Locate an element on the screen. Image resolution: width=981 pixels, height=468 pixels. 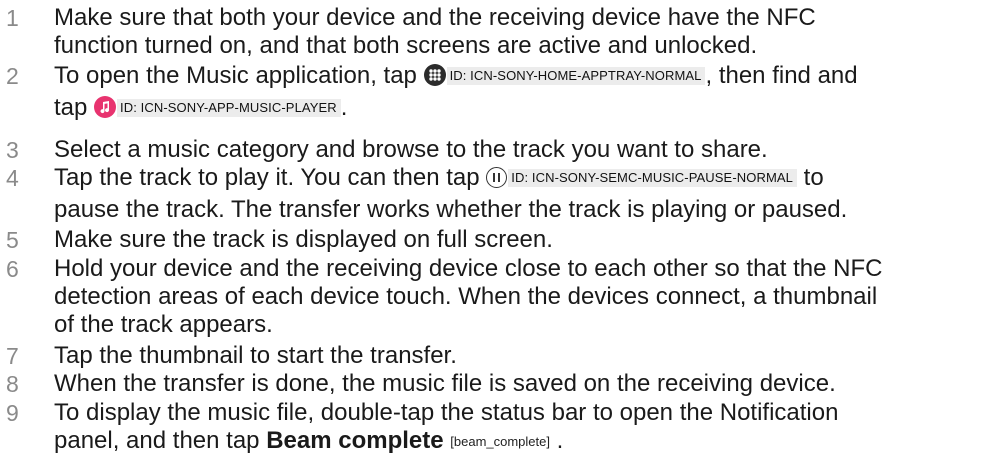
ui-term: Beam complete is located at coordinates (355, 440).